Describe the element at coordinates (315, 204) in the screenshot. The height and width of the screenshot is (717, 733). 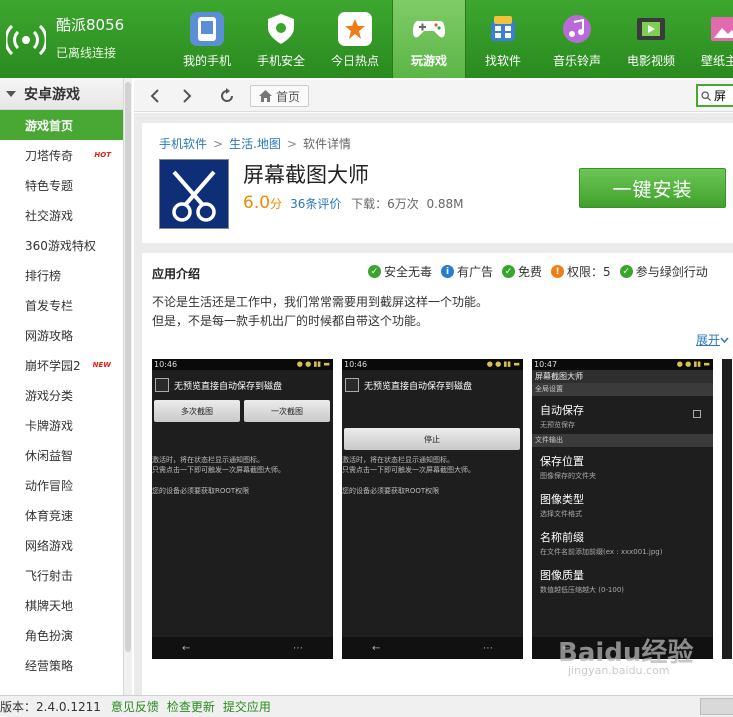
I see `reviews-link: 36条评价` at that location.